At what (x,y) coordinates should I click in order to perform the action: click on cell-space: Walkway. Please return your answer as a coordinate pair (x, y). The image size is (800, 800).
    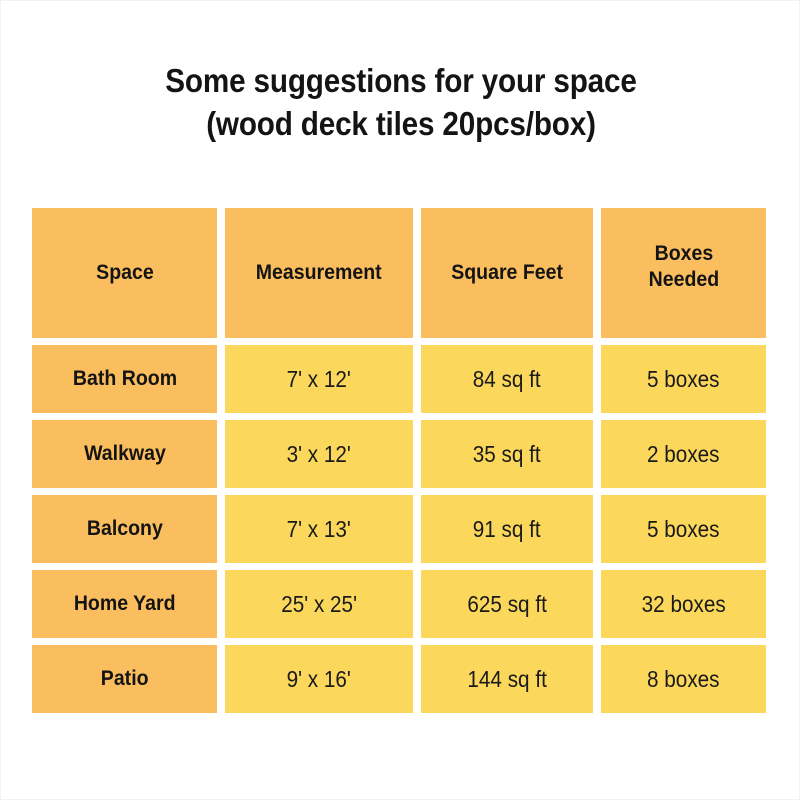
    Looking at the image, I should click on (124, 454).